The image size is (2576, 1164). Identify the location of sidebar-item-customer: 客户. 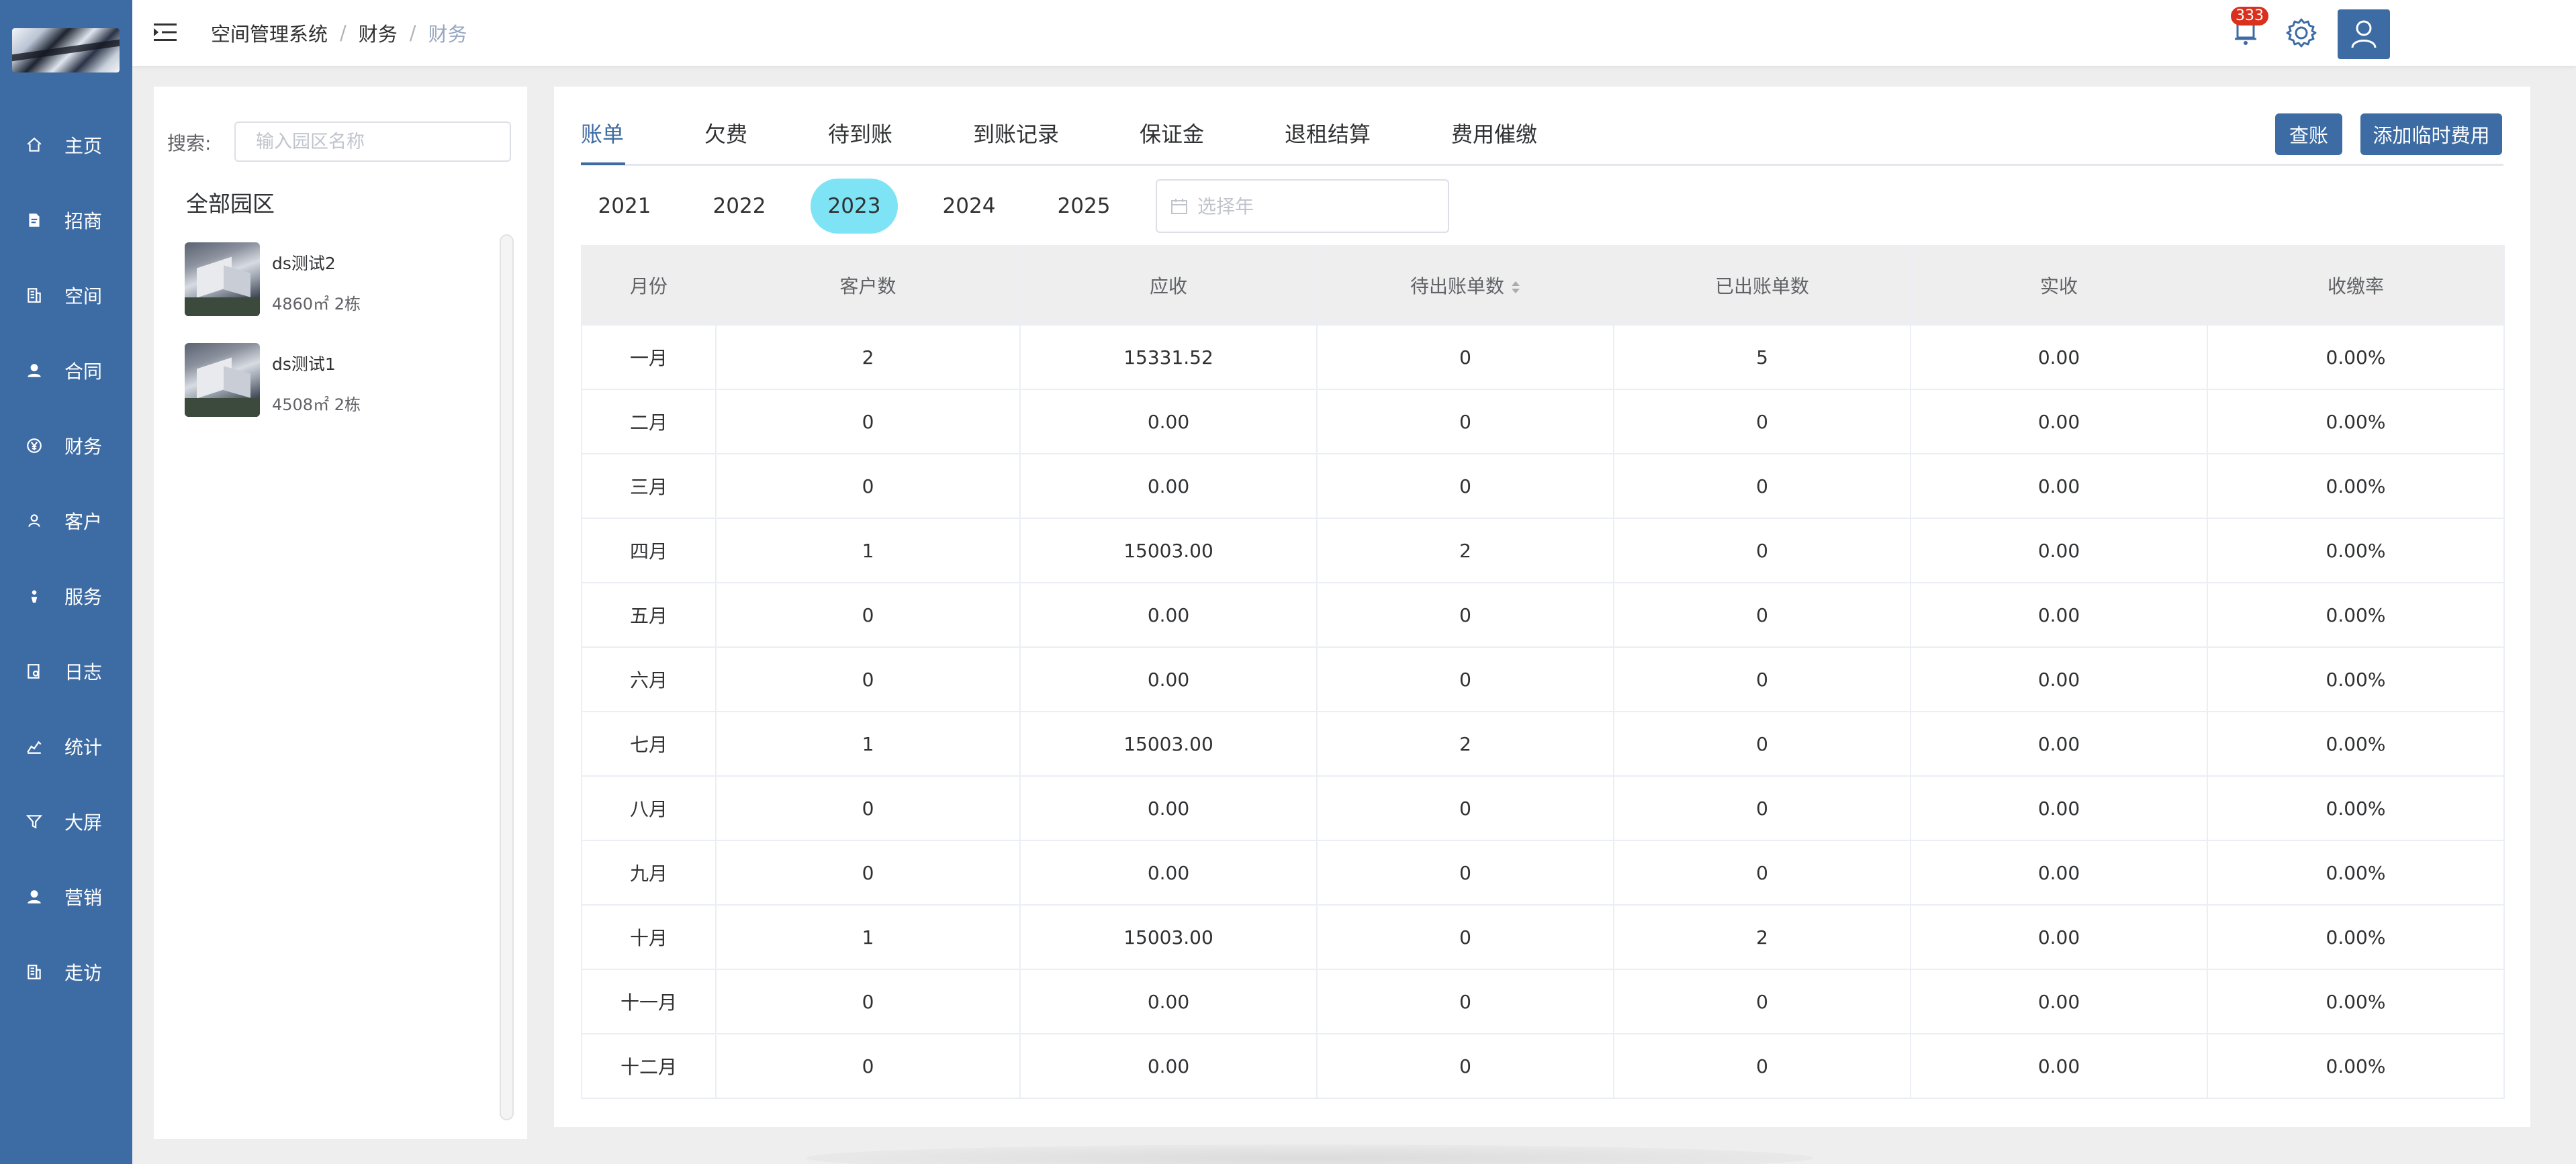
(66, 521).